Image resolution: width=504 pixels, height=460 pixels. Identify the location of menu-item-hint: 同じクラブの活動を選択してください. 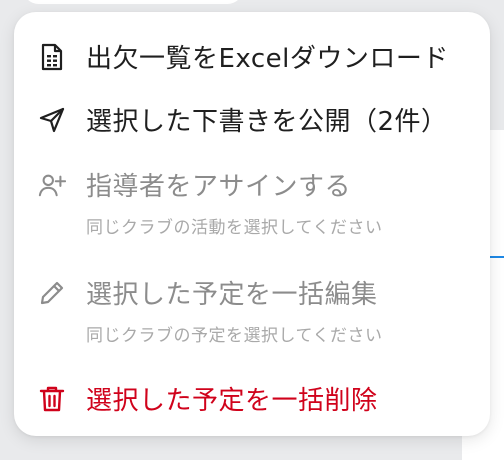
(234, 225).